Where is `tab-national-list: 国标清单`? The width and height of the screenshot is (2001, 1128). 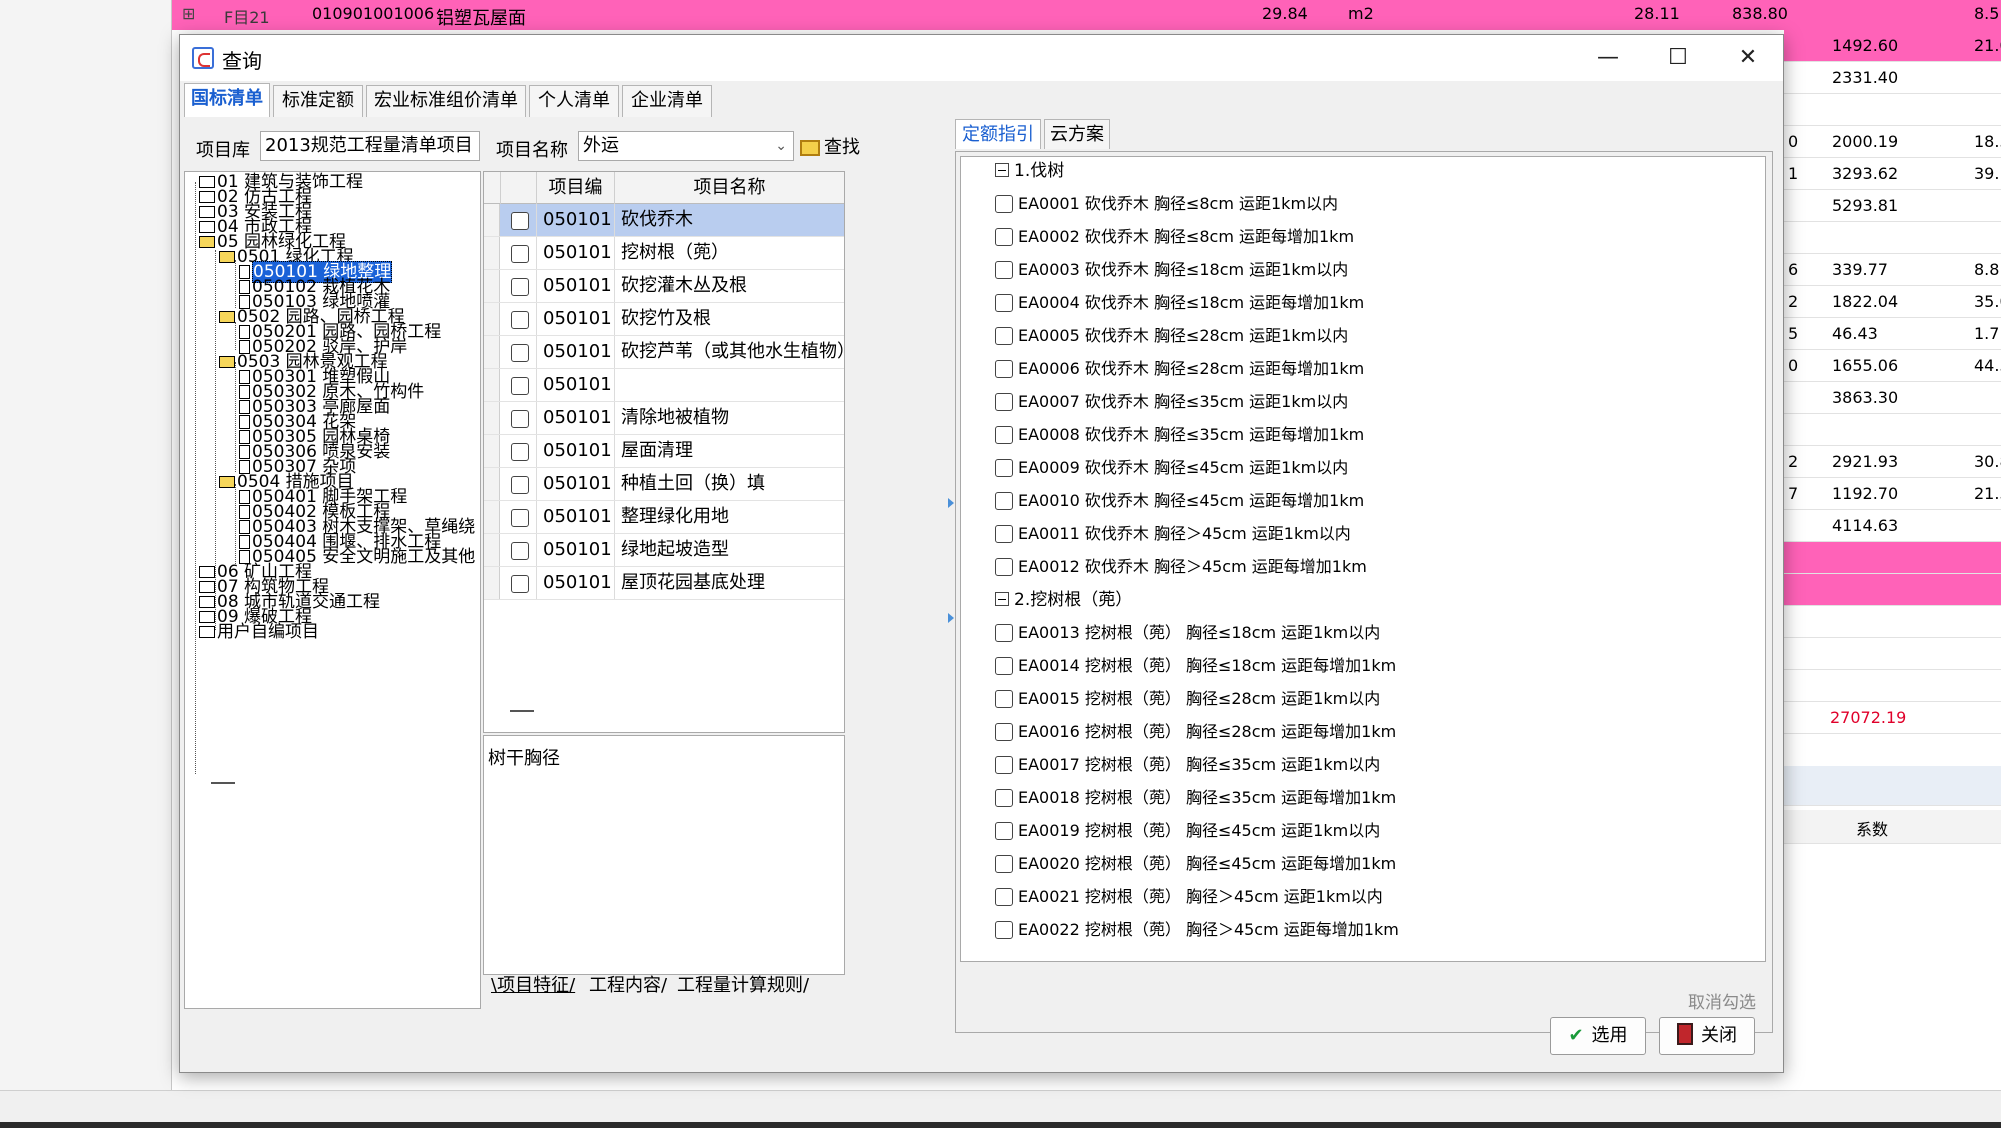 tab-national-list: 国标清单 is located at coordinates (227, 100).